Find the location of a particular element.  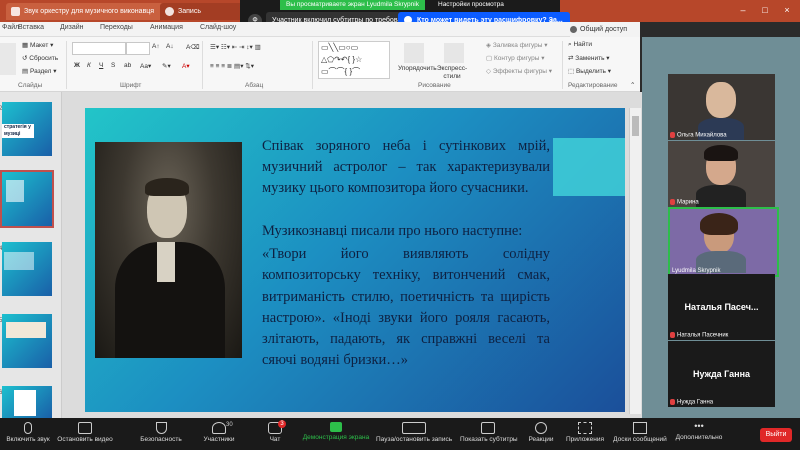

spacing-icon: ab is located at coordinates (127, 65).